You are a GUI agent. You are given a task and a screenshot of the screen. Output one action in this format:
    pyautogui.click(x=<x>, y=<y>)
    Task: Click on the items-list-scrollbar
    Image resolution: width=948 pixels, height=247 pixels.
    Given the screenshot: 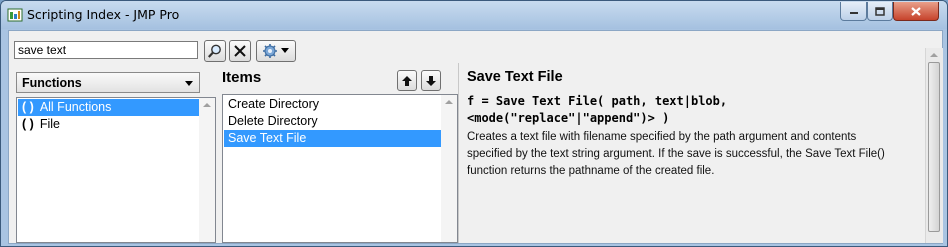 What is the action you would take?
    pyautogui.click(x=449, y=168)
    